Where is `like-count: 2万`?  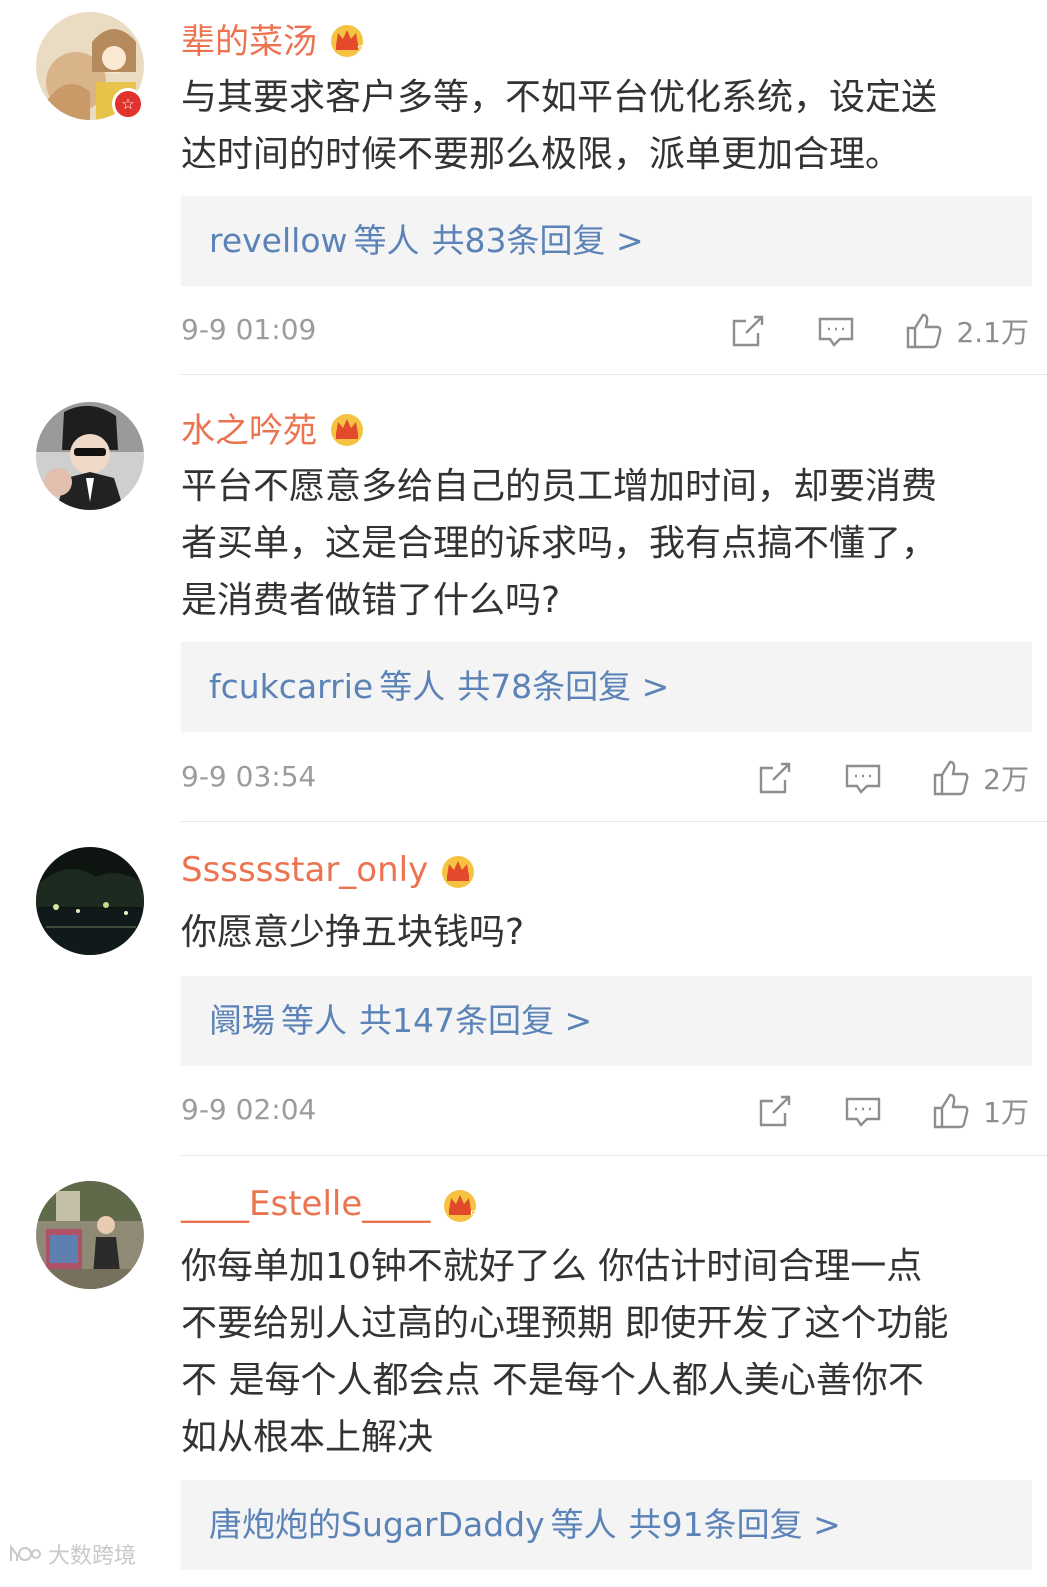 like-count: 2万 is located at coordinates (1006, 779).